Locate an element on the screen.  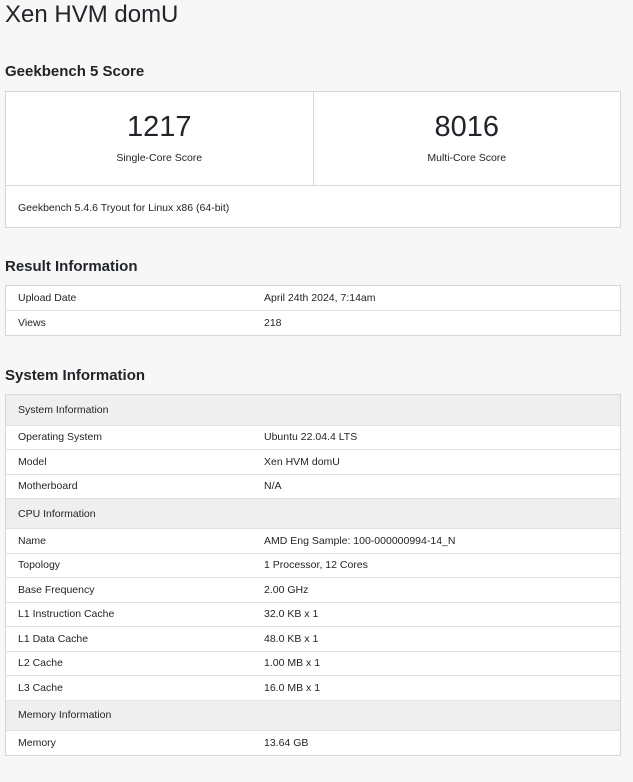
row-value-memory: 13.64 GB is located at coordinates (436, 742).